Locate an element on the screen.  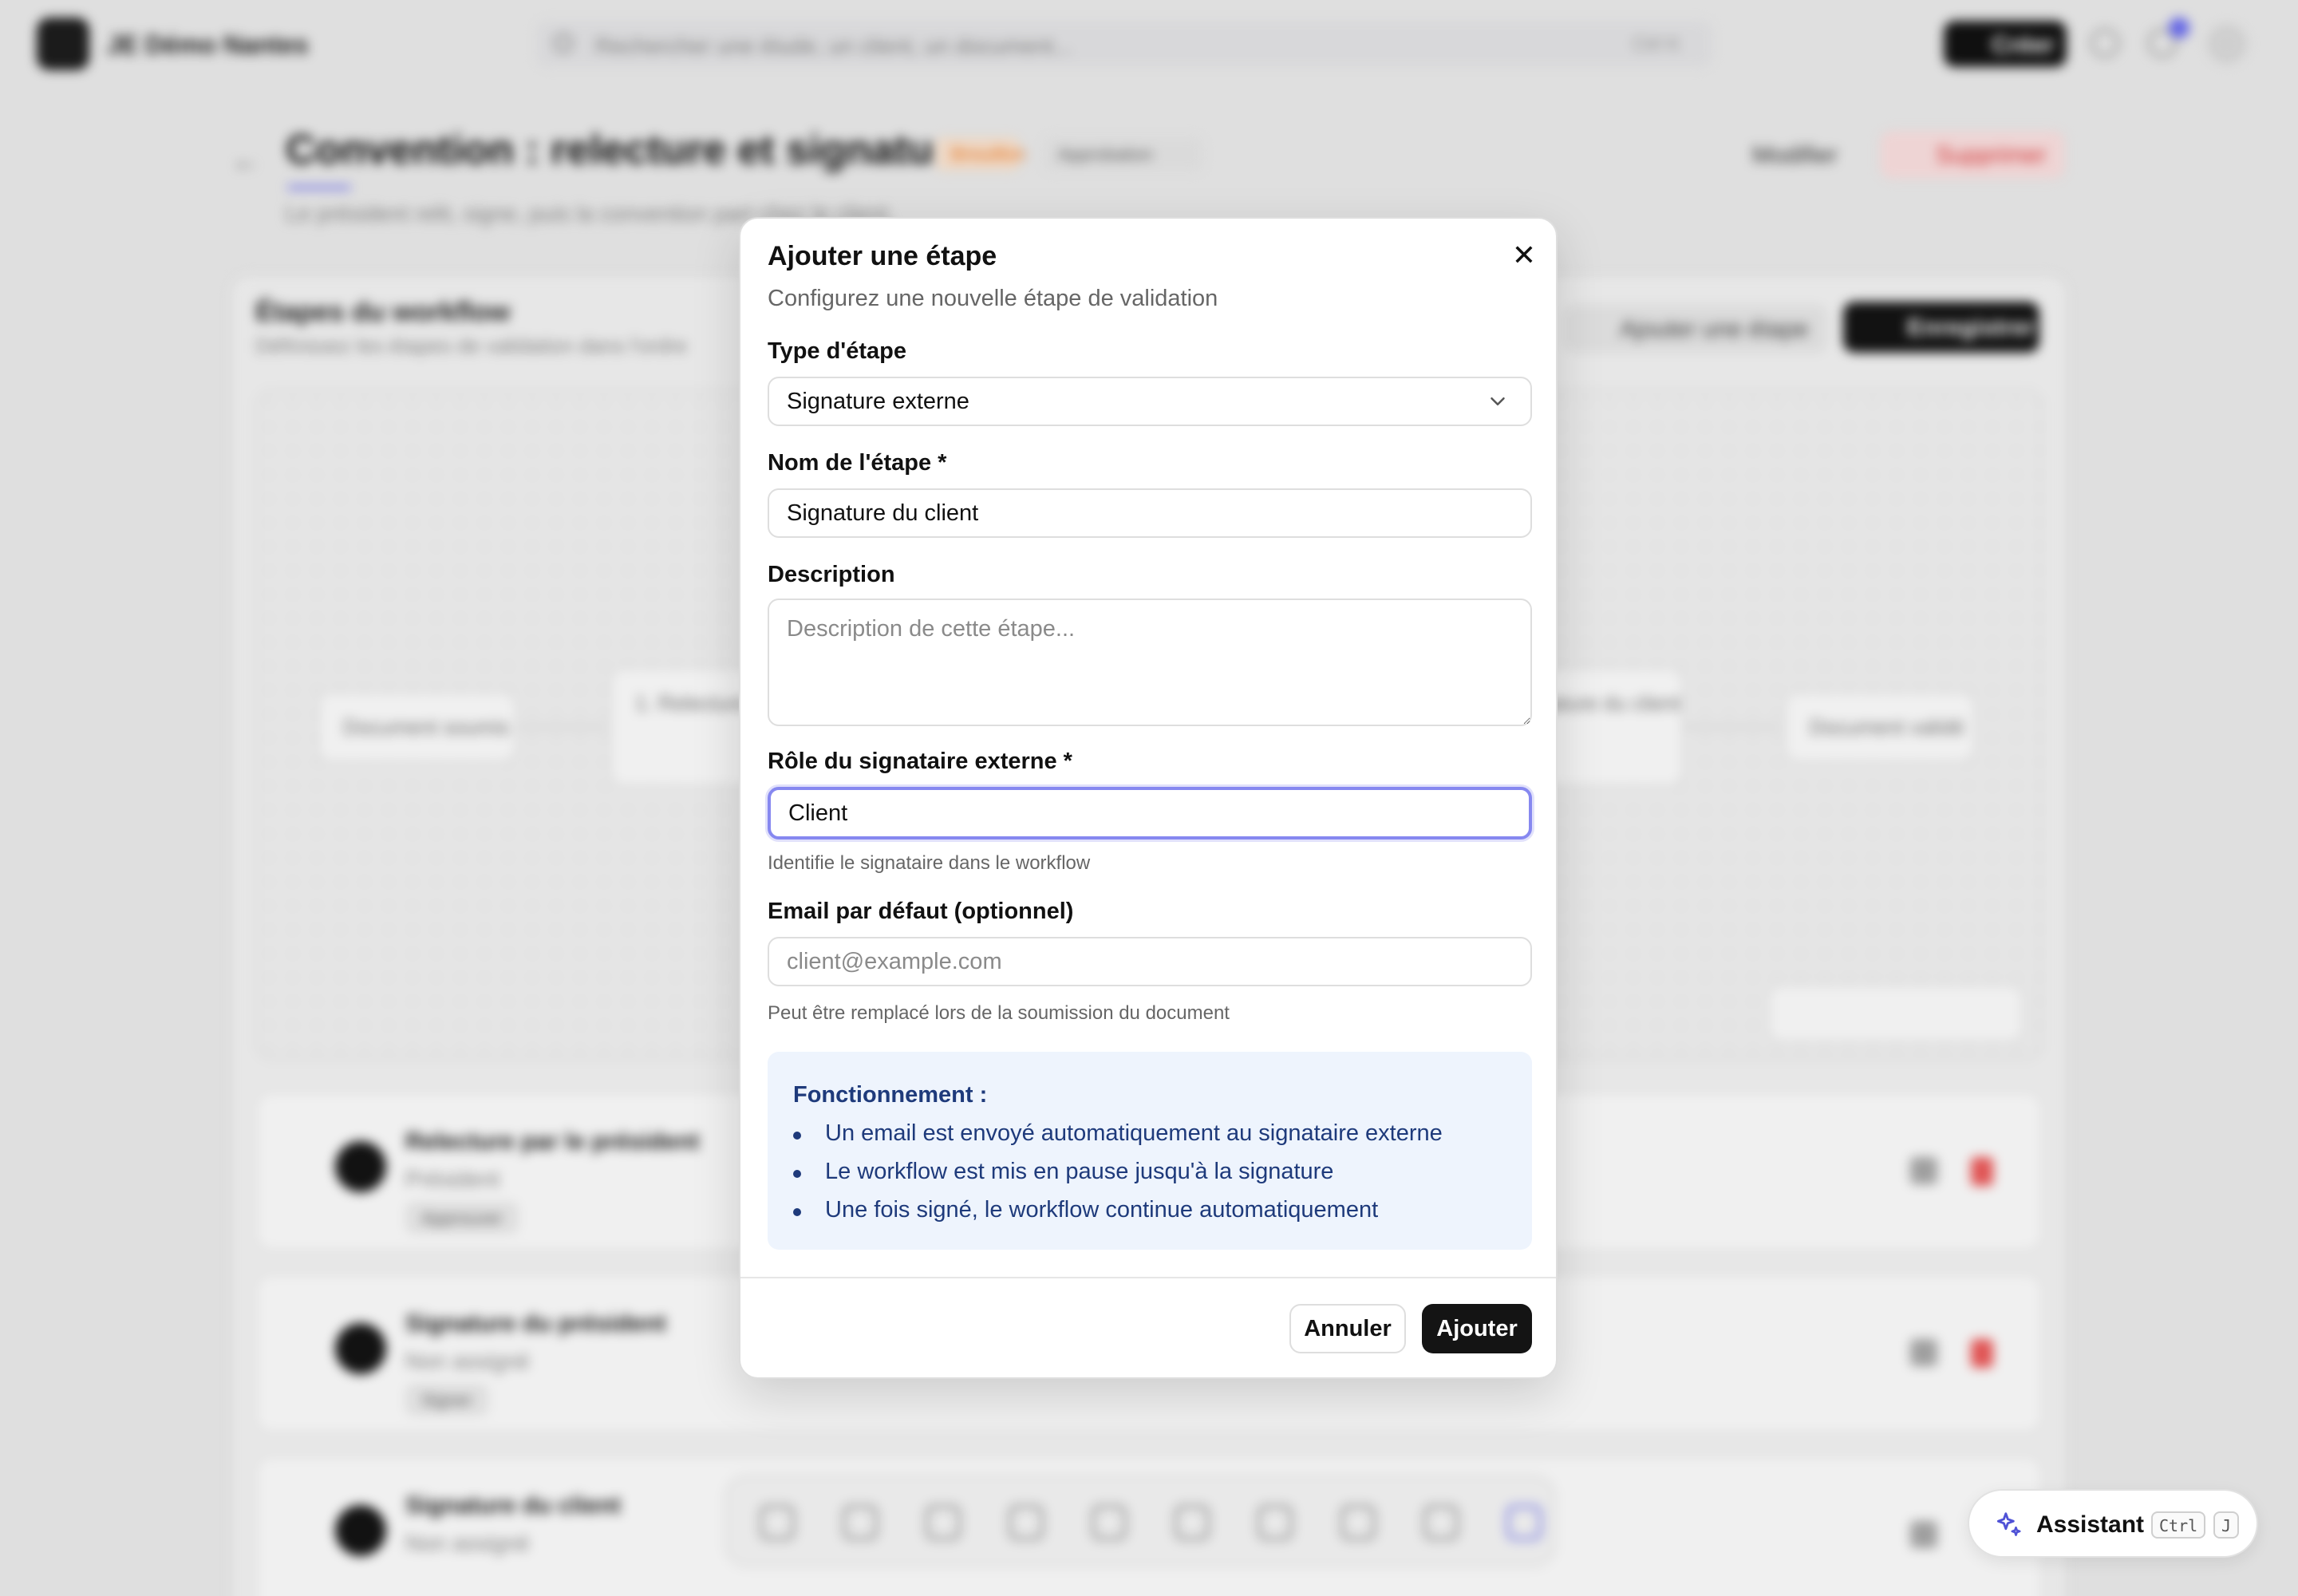
default-email-label: Email par défaut (optionnel) is located at coordinates (921, 911).